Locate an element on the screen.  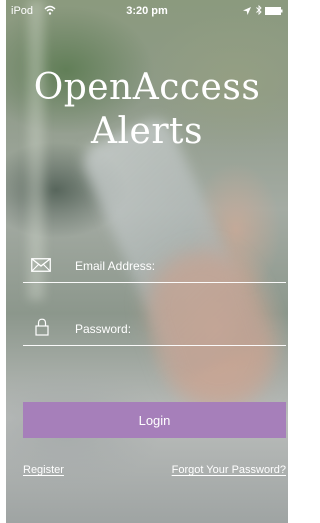
status-bar: iPod 3:20 pm is located at coordinates (147, 10).